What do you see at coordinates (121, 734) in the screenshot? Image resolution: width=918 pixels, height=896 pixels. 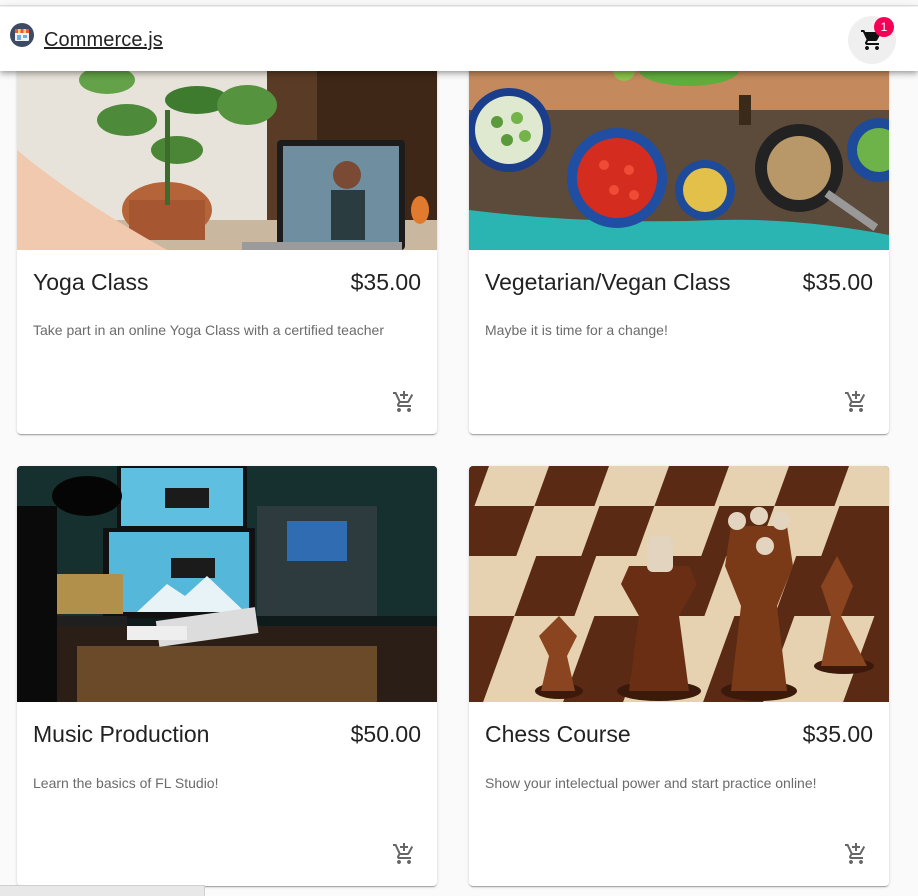 I see `product-name: Music Production` at bounding box center [121, 734].